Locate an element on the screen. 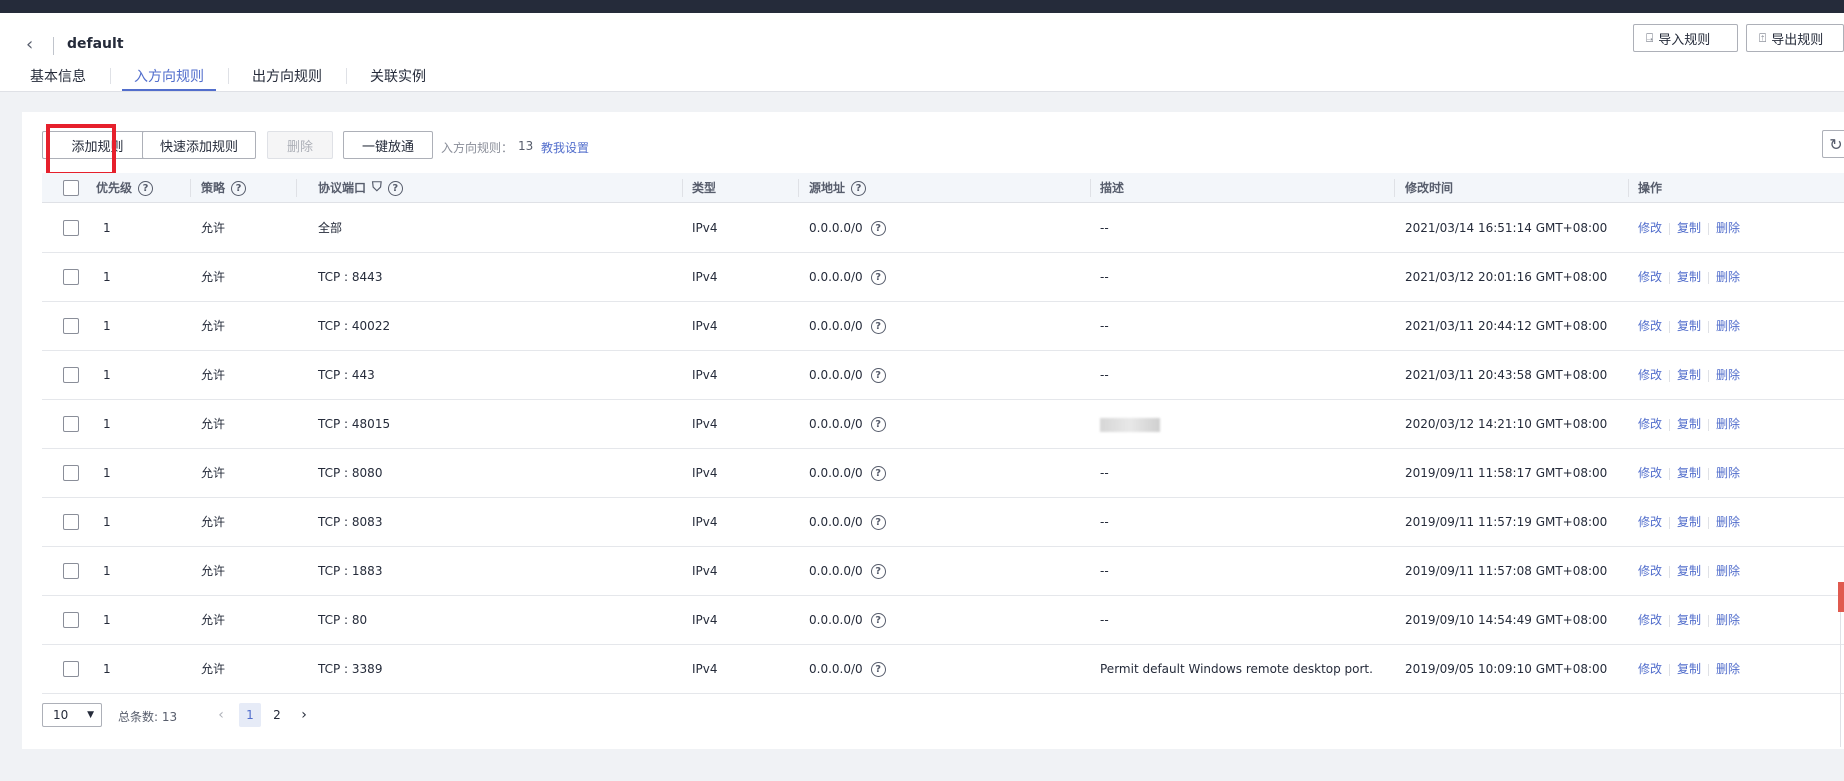 This screenshot has width=1844, height=781. top-bar is located at coordinates (922, 6).